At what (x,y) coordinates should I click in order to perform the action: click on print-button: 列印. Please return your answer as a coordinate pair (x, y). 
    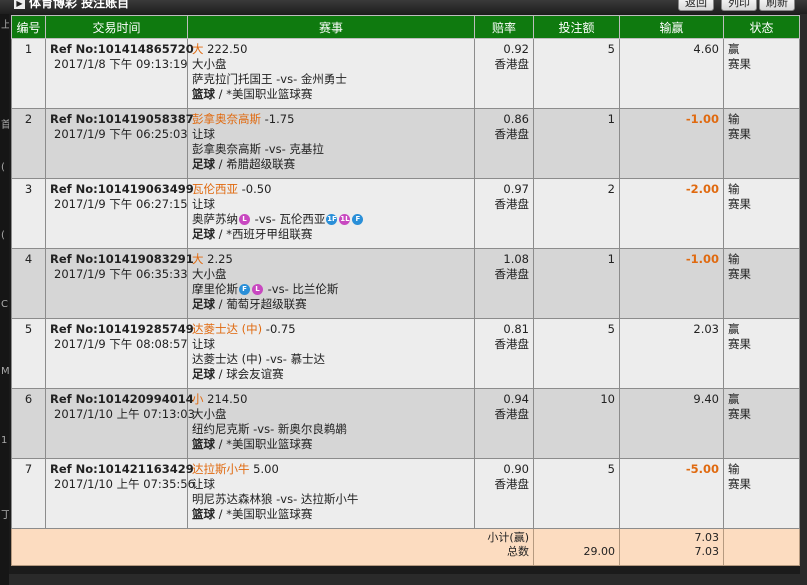
    Looking at the image, I should click on (739, 5).